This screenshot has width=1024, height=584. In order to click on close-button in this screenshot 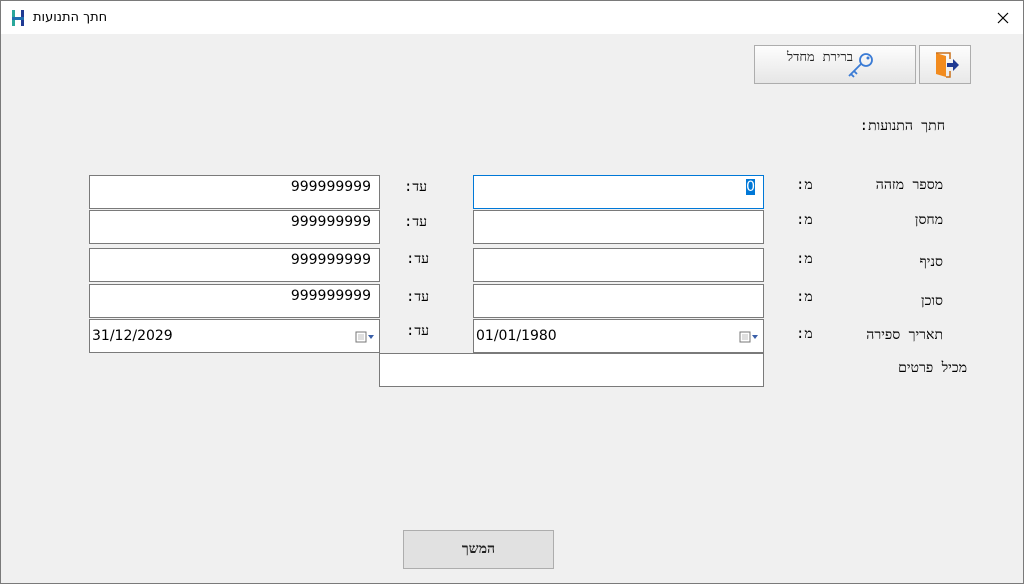, I will do `click(1003, 18)`.